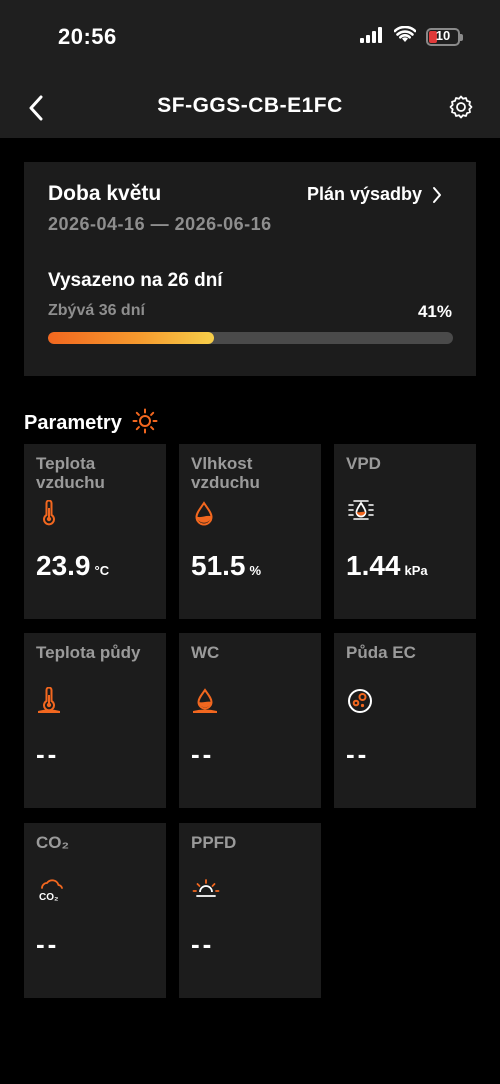  I want to click on progress-bar, so click(250, 338).